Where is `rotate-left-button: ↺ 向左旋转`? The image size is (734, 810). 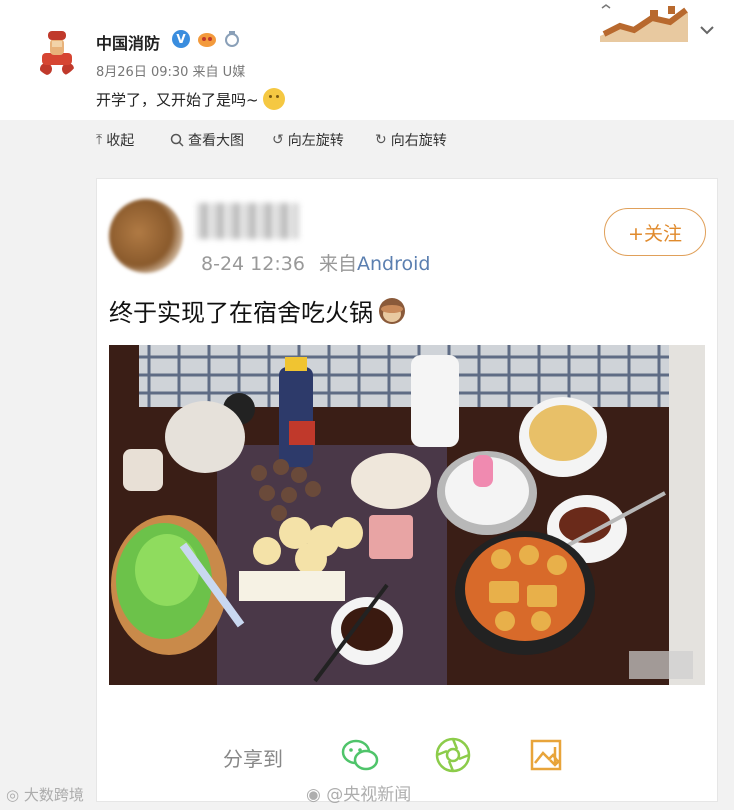 rotate-left-button: ↺ 向左旋转 is located at coordinates (308, 140).